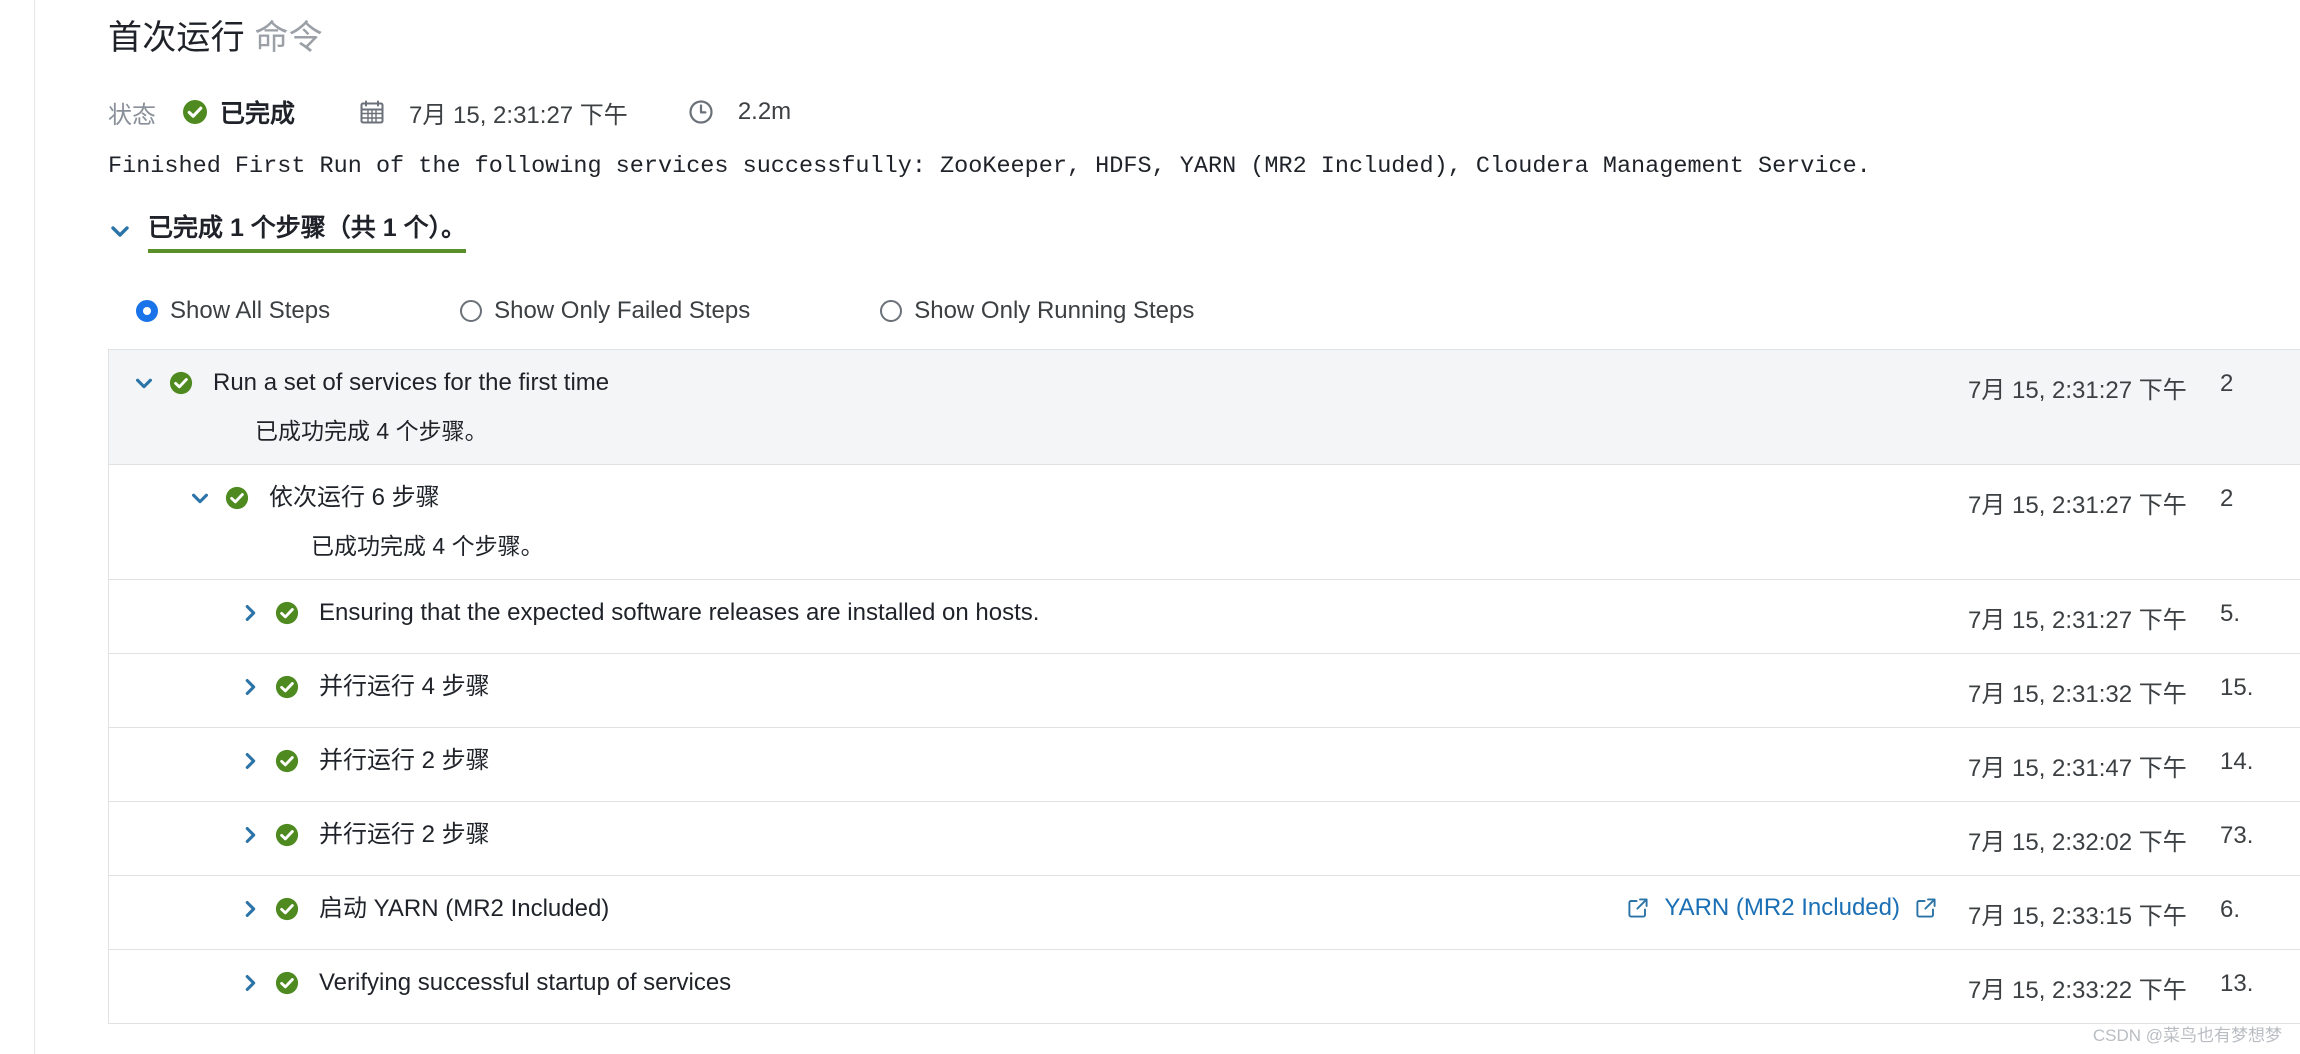  I want to click on page-title-sub: 命令, so click(288, 38).